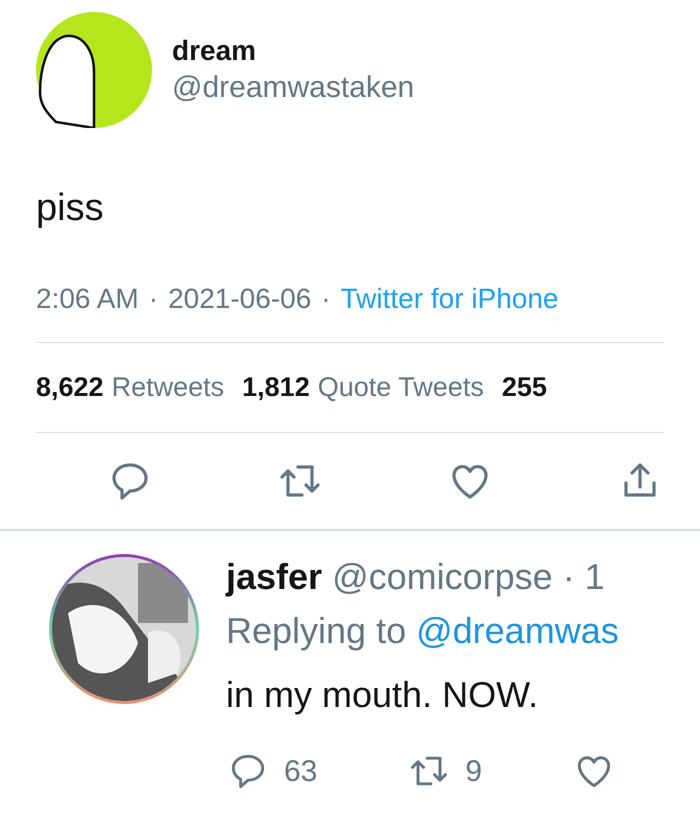  What do you see at coordinates (442, 576) in the screenshot?
I see `reply-author-handle: @comicorpse` at bounding box center [442, 576].